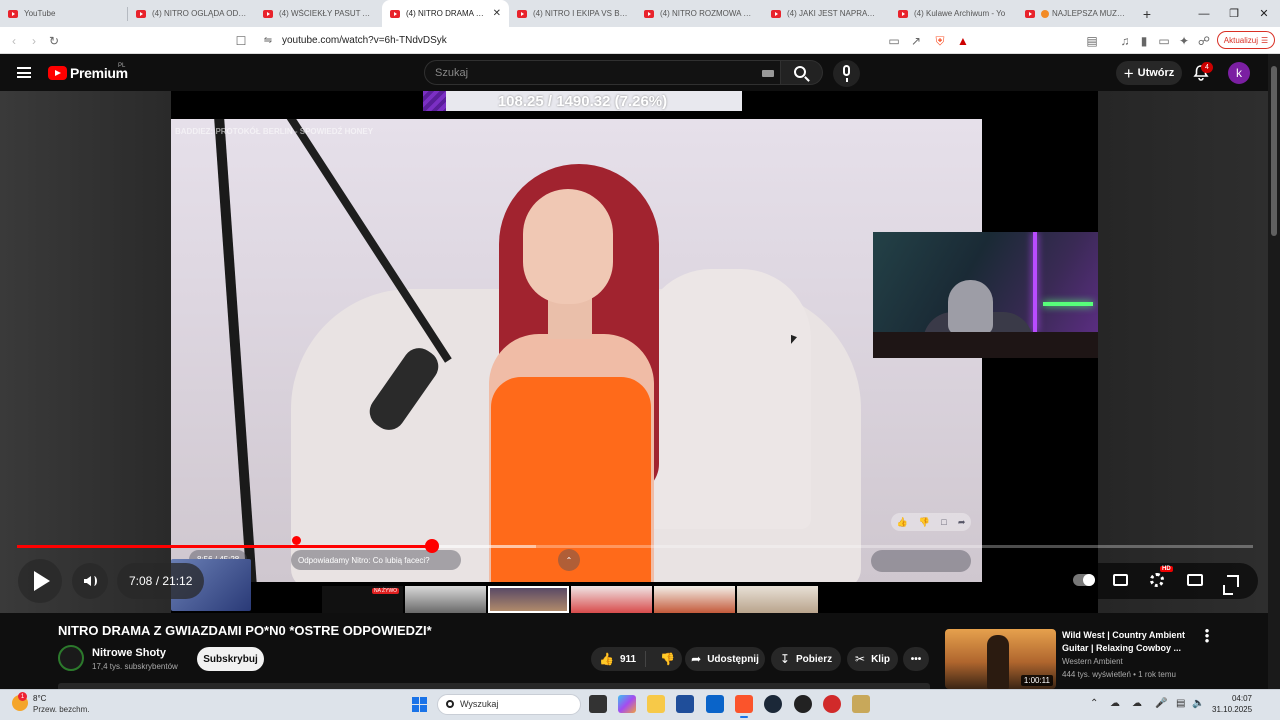  I want to click on restore-button: ❐, so click(1234, 13).